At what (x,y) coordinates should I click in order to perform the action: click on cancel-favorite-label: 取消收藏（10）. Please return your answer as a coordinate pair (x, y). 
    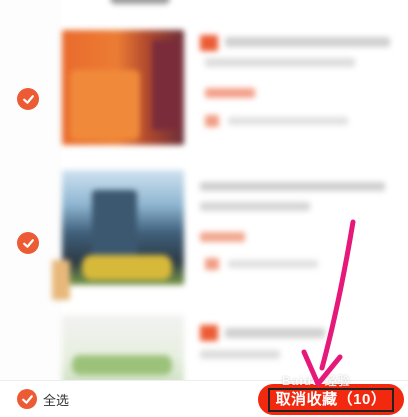
    Looking at the image, I should click on (331, 399).